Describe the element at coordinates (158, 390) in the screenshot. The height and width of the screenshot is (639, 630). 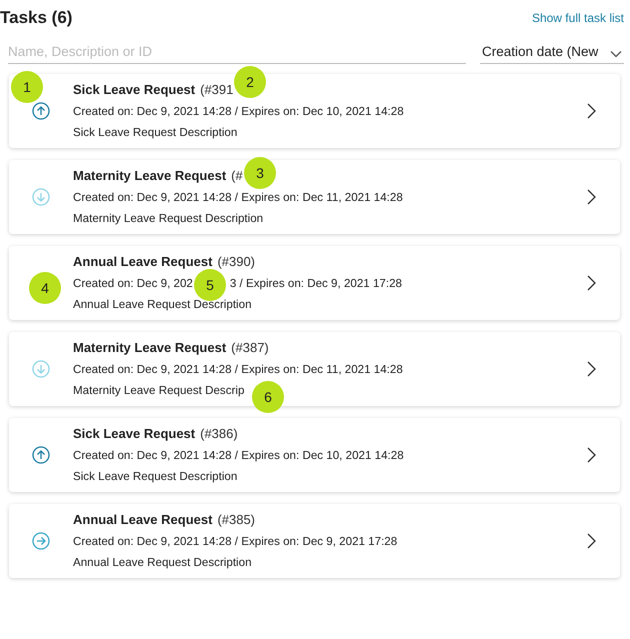
I see `task-description: Maternity Leave Request Descrip` at that location.